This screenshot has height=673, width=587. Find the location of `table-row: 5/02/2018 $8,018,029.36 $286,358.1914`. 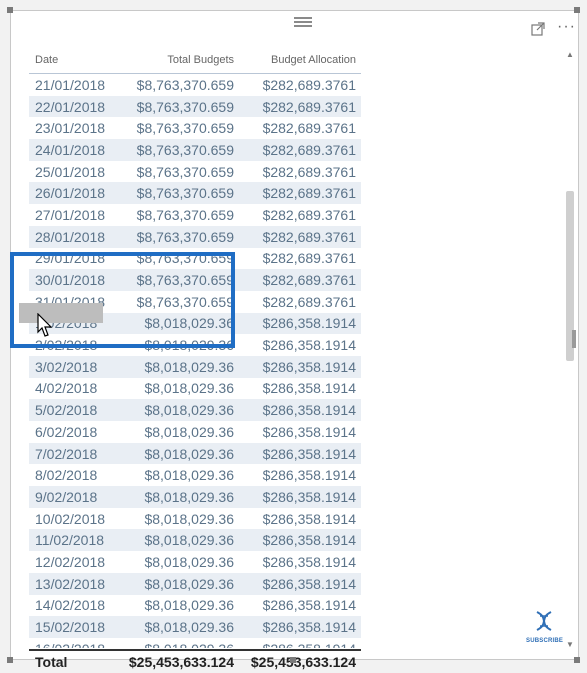

table-row: 5/02/2018 $8,018,029.36 $286,358.1914 is located at coordinates (195, 410).